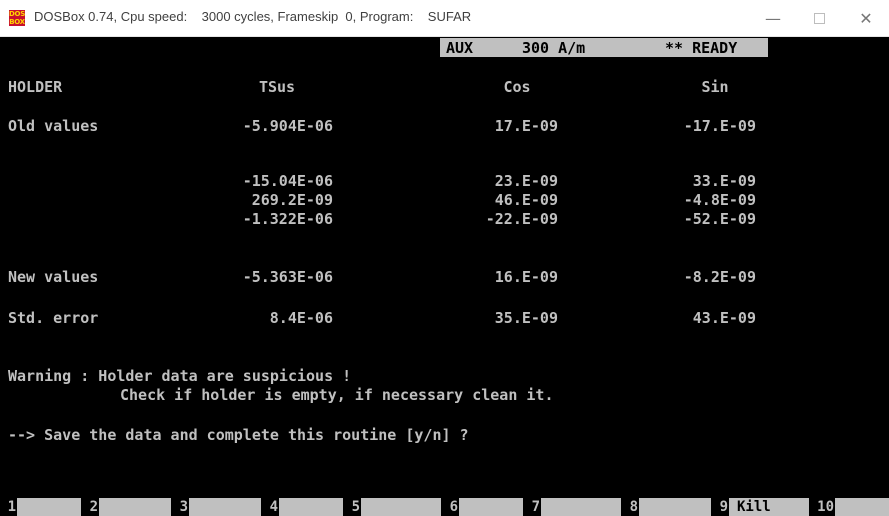  I want to click on new-cos: 16.E-09, so click(526, 277).